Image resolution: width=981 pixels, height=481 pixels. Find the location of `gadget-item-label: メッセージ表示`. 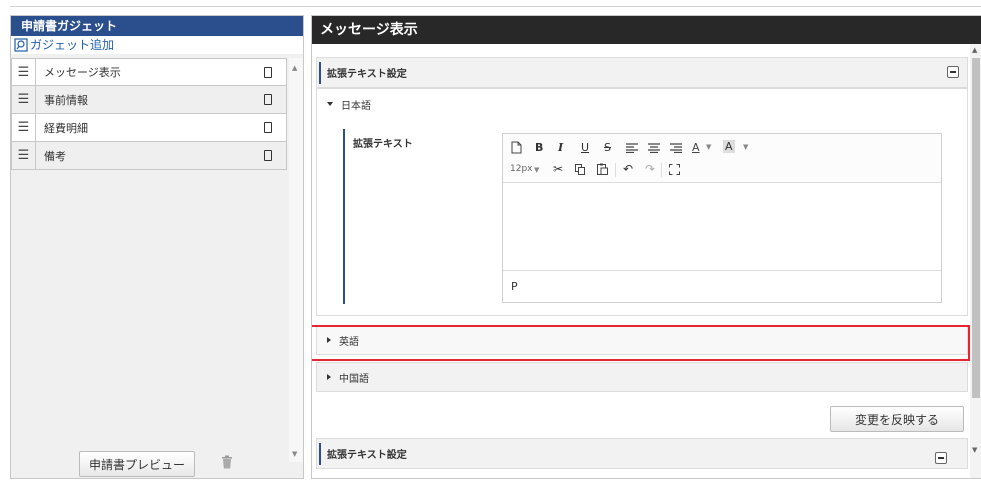

gadget-item-label: メッセージ表示 is located at coordinates (82, 72).